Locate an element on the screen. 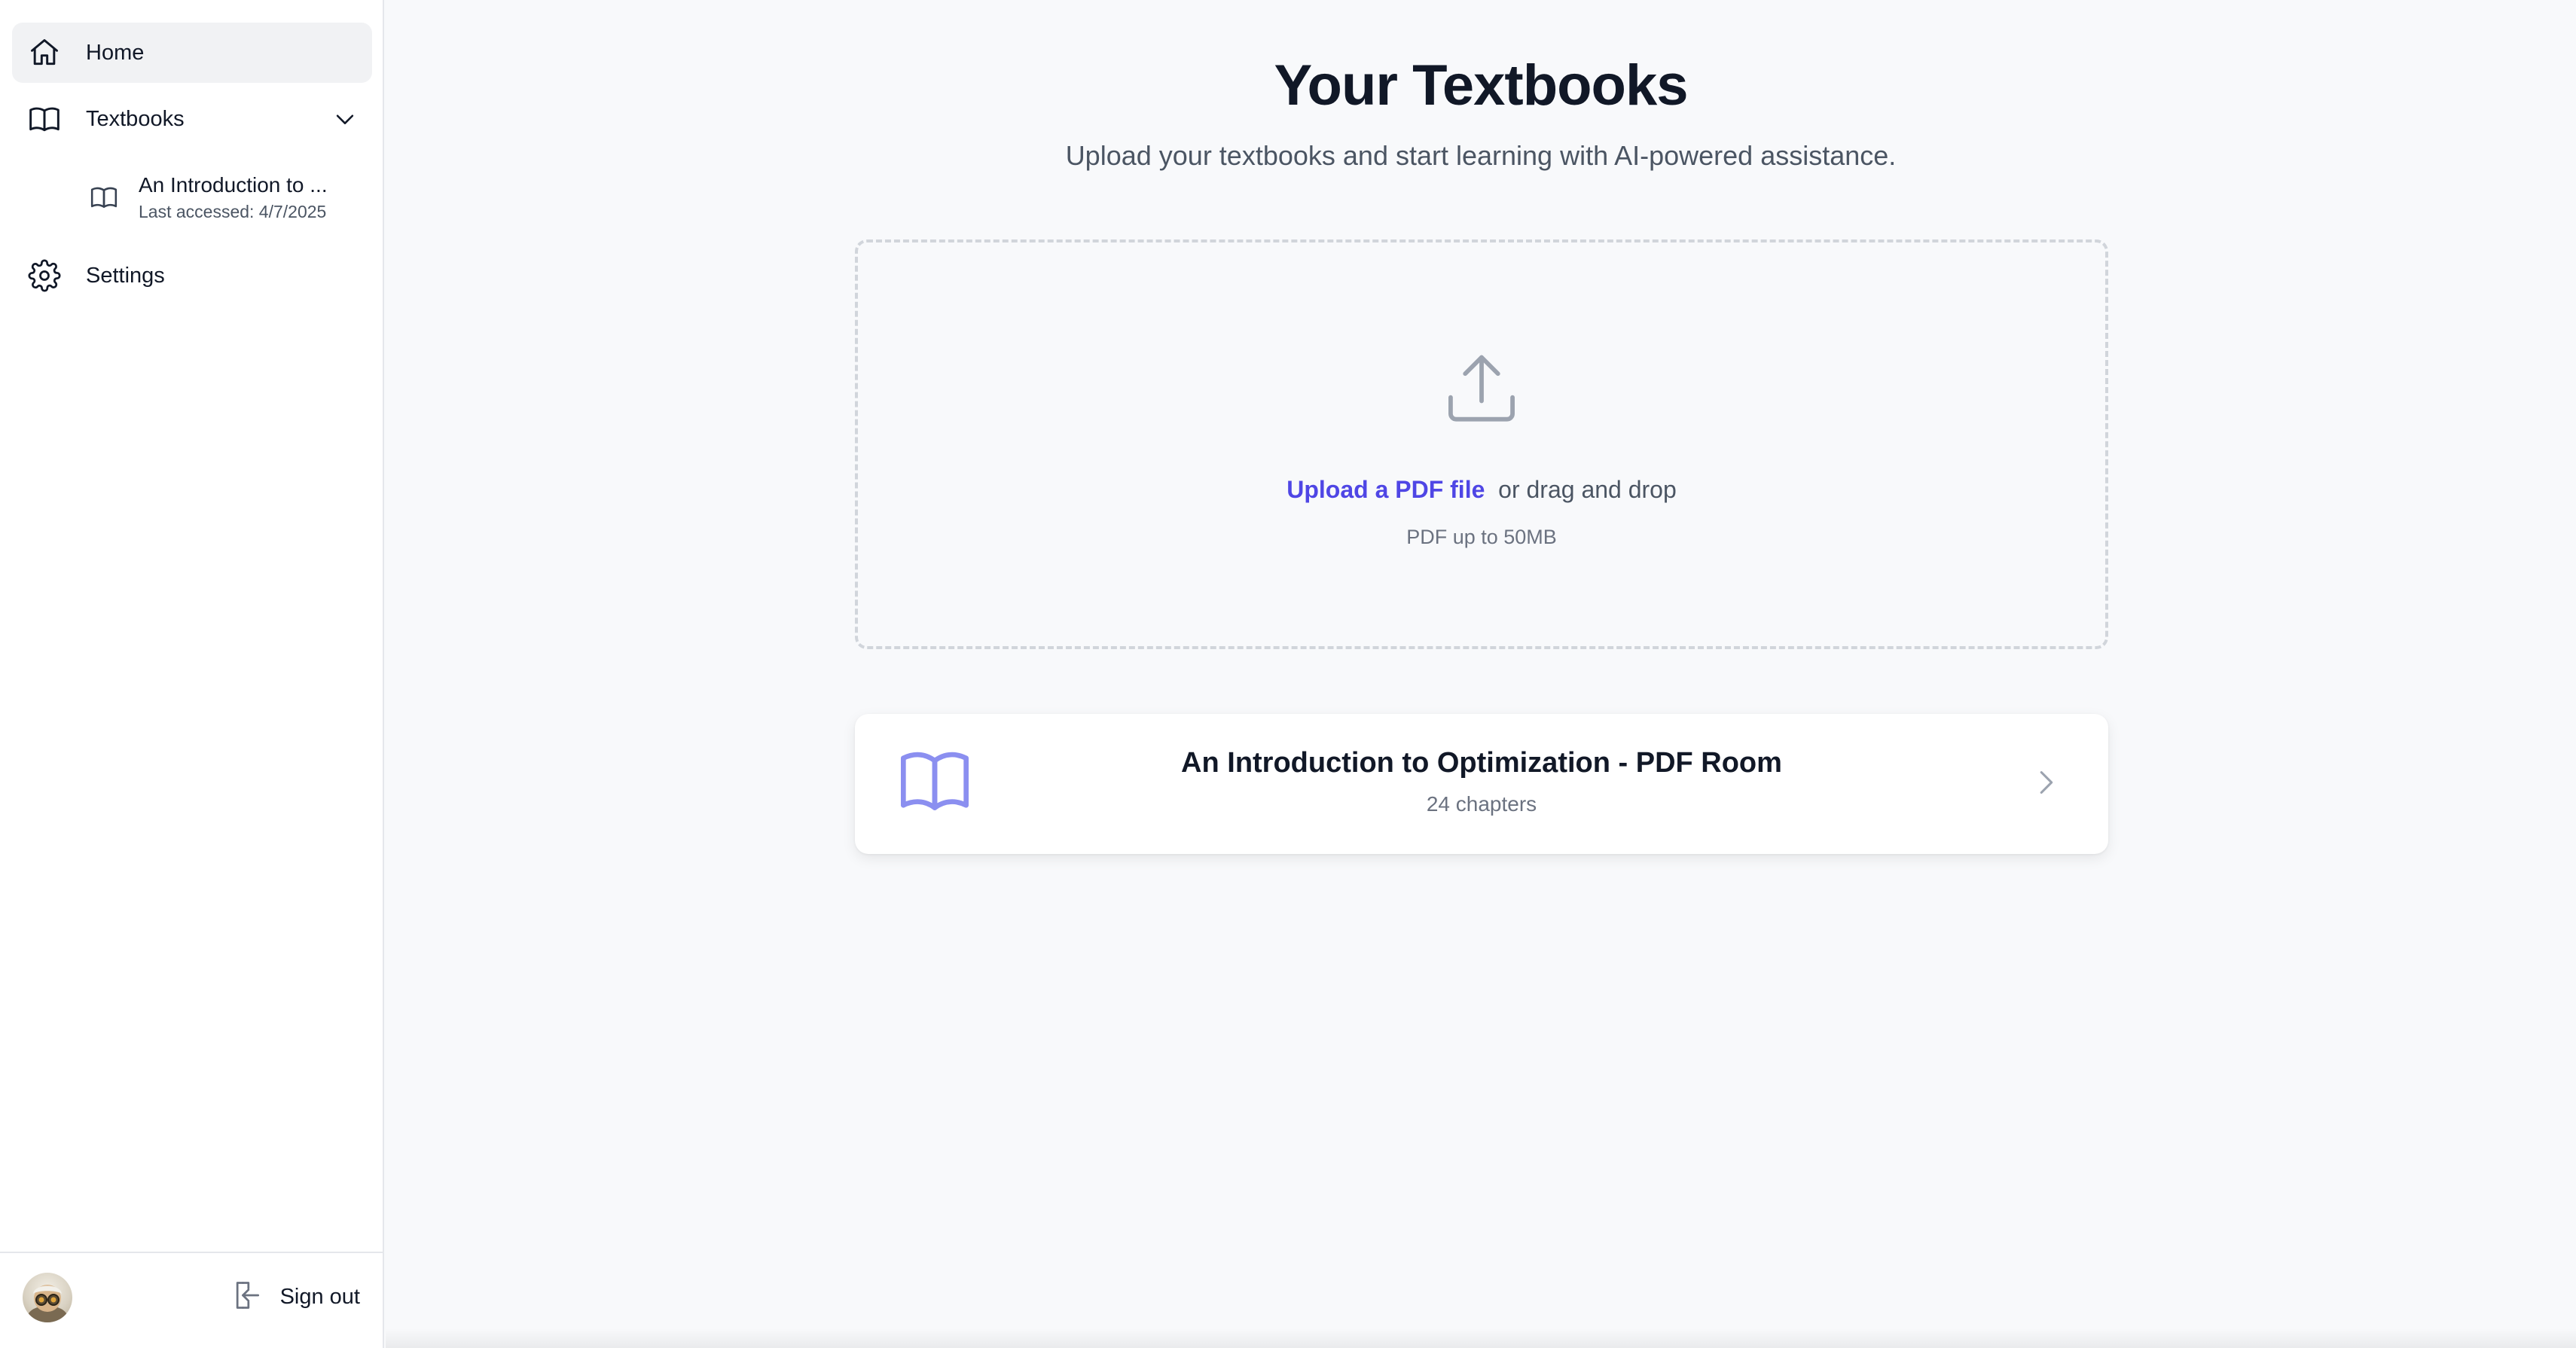  chevron-down-icon is located at coordinates (345, 119).